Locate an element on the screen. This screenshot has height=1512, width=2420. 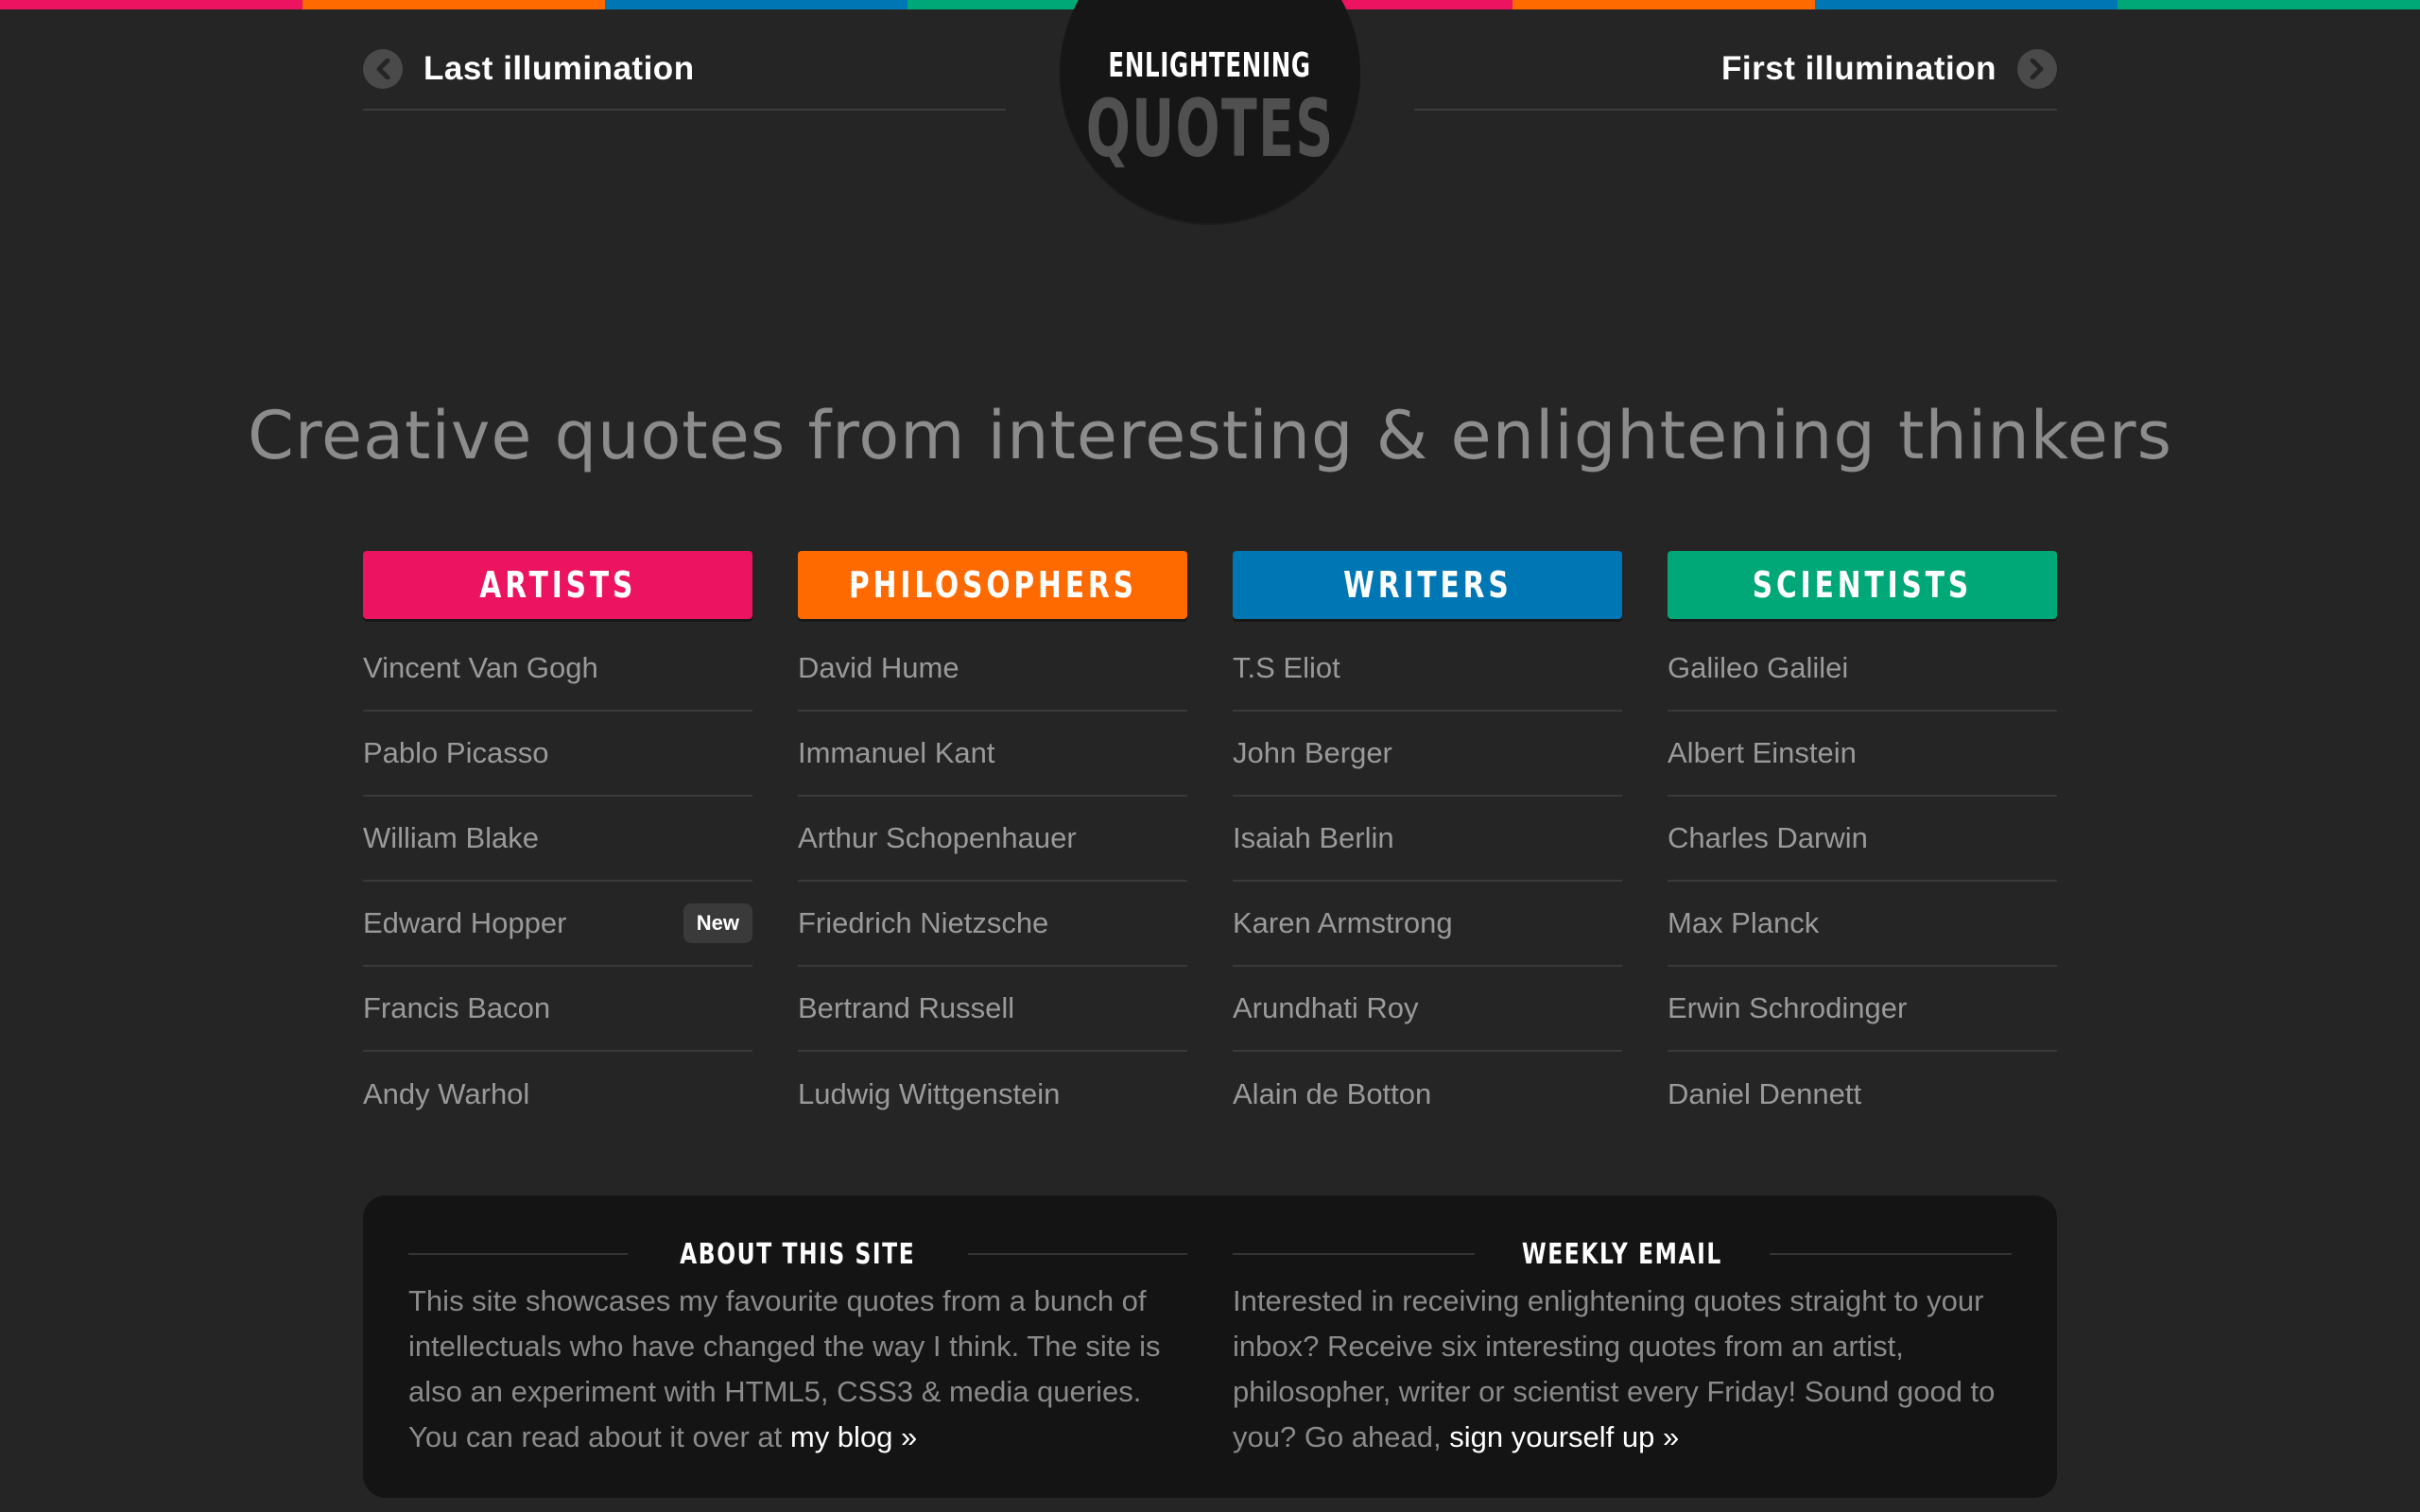
thinker-name: Bertrand Russell is located at coordinates (906, 1008).